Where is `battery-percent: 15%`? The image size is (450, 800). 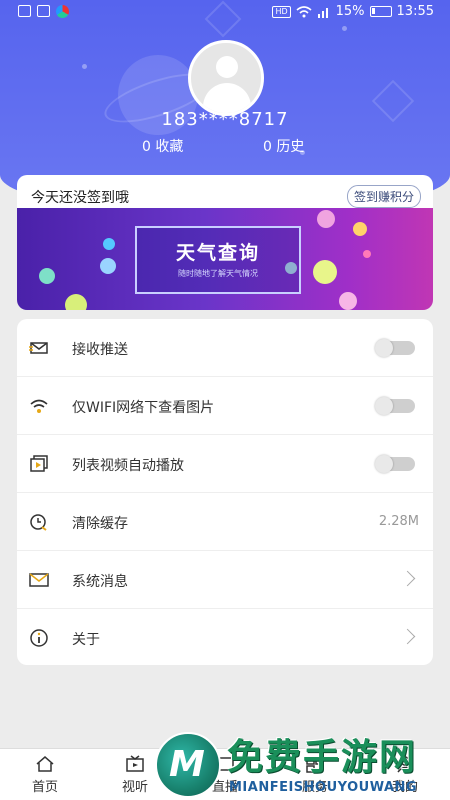 battery-percent: 15% is located at coordinates (350, 11).